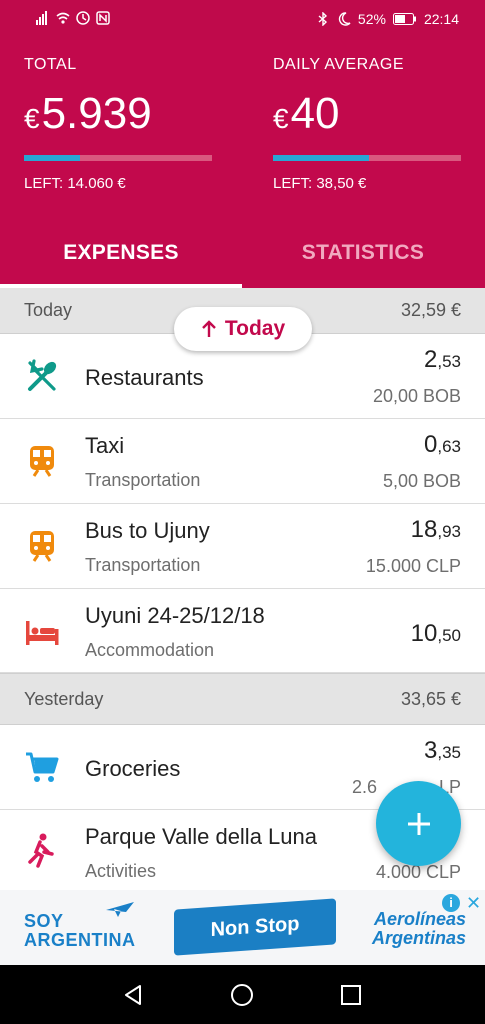 The image size is (485, 1024). Describe the element at coordinates (42, 375) in the screenshot. I see `fork-knife-icon` at that location.